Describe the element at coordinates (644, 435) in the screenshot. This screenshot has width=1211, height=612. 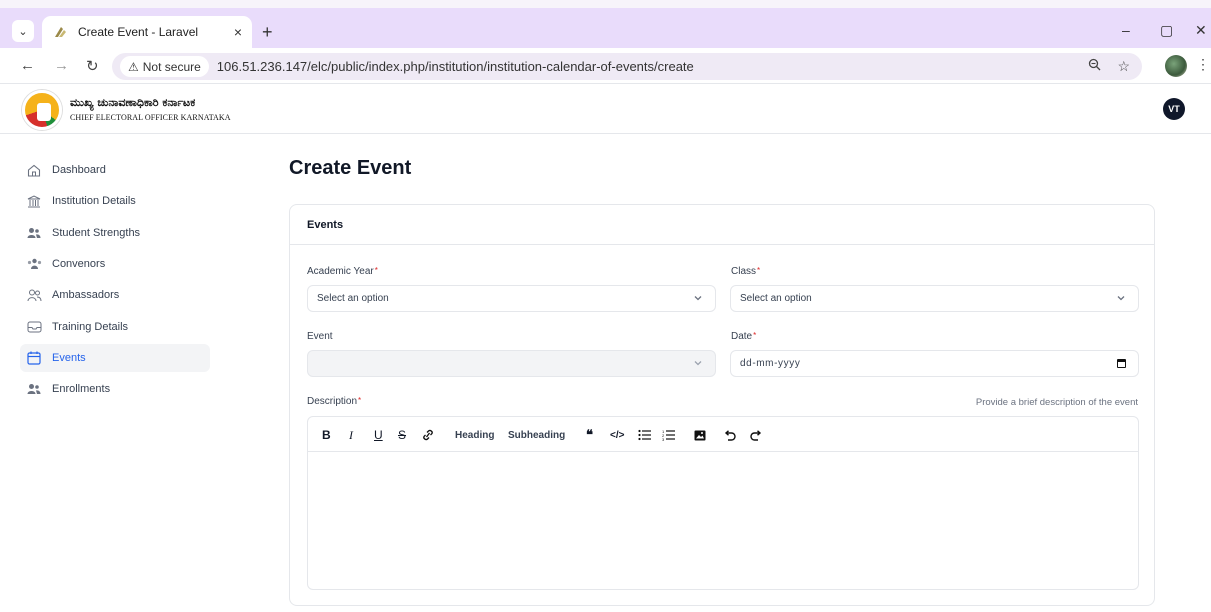
I see `bullet-list-button` at that location.